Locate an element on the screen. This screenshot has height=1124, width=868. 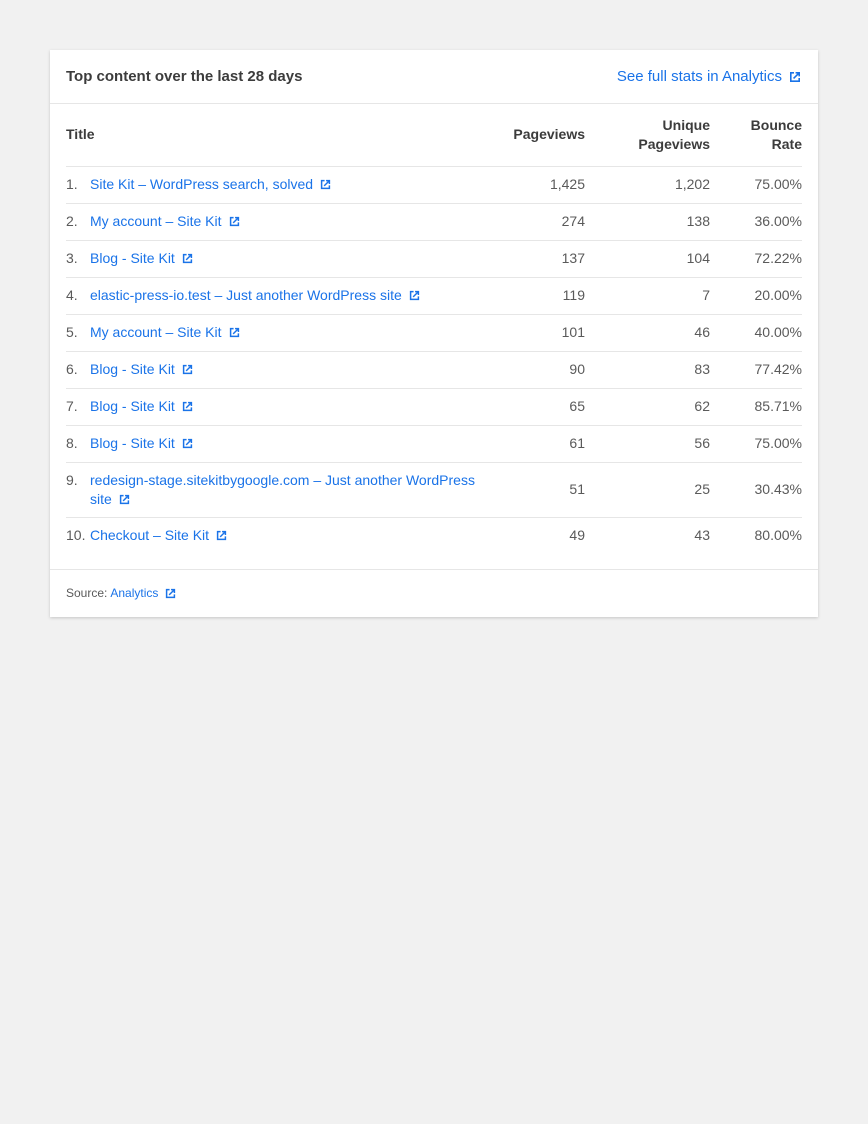
table-row: 5. My account – Site Kit 101 46 40.00% is located at coordinates (434, 333).